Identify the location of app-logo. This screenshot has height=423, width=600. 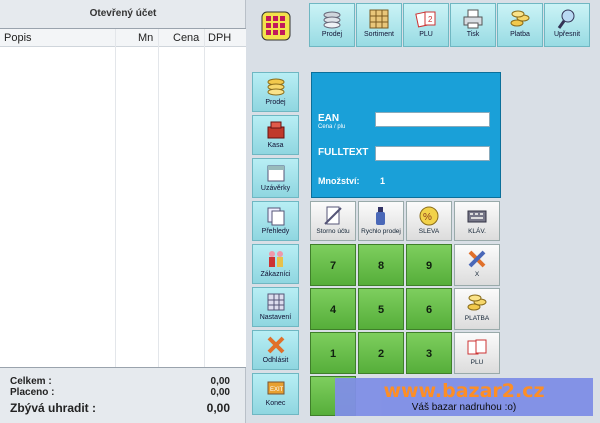
(276, 26).